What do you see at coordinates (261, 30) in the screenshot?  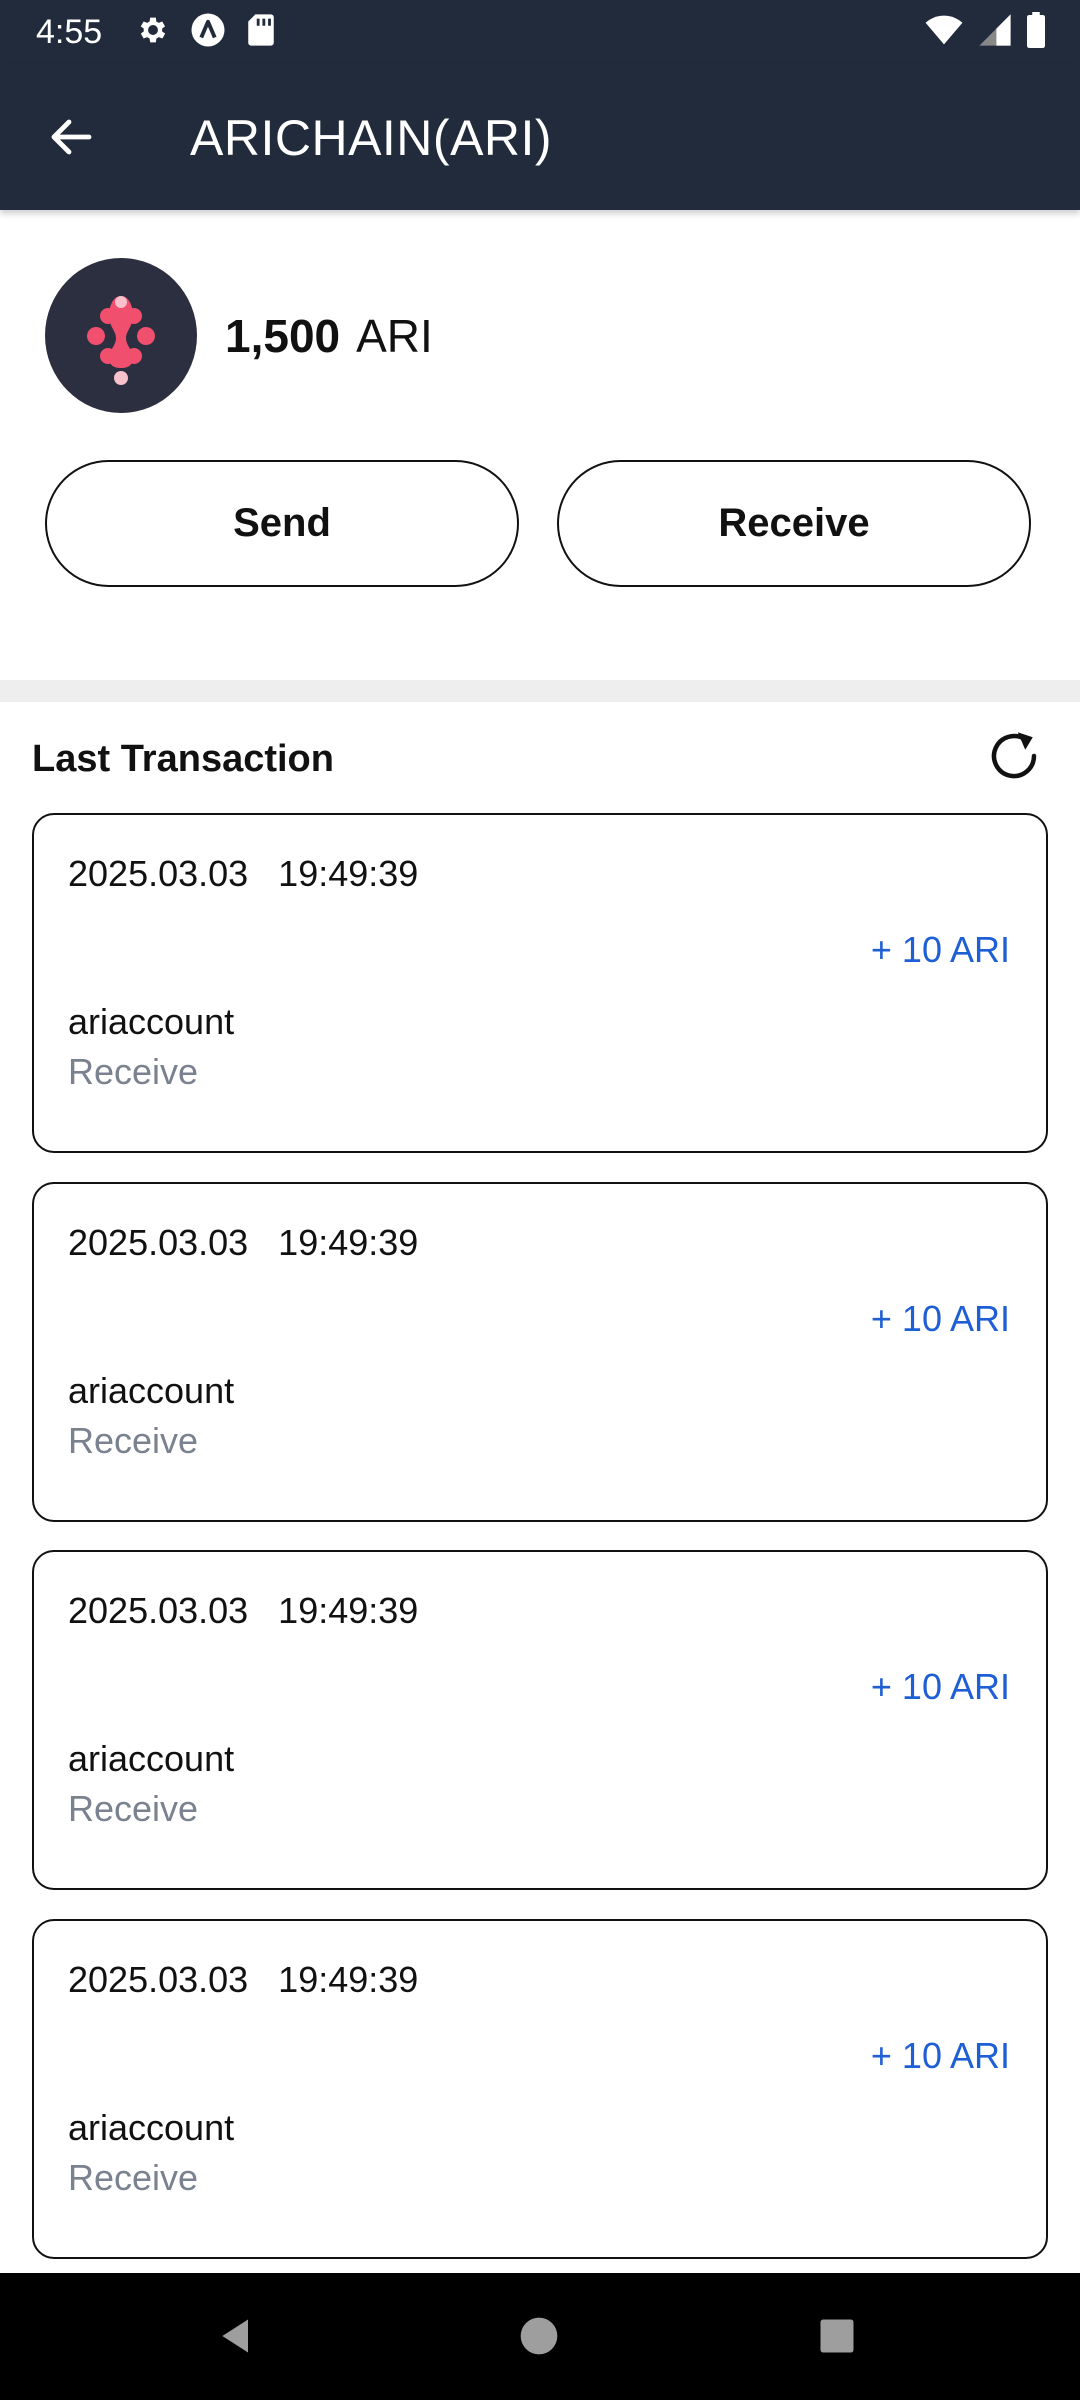 I see `sd-card-icon` at bounding box center [261, 30].